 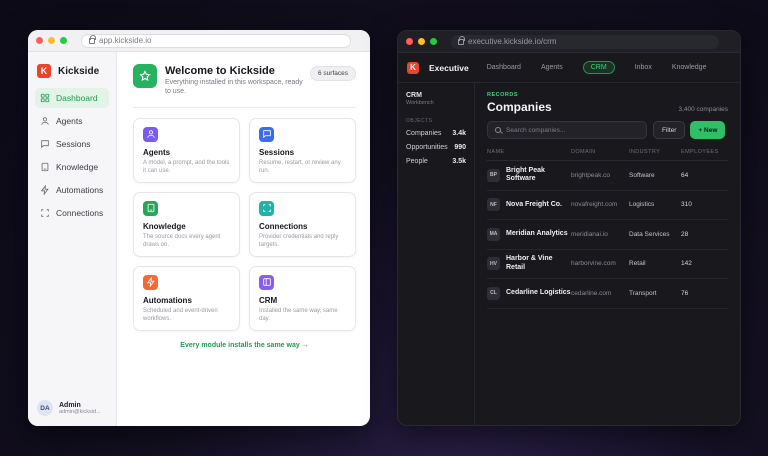 I want to click on sidebar-item-dashboard: Dashboard, so click(x=72, y=98).